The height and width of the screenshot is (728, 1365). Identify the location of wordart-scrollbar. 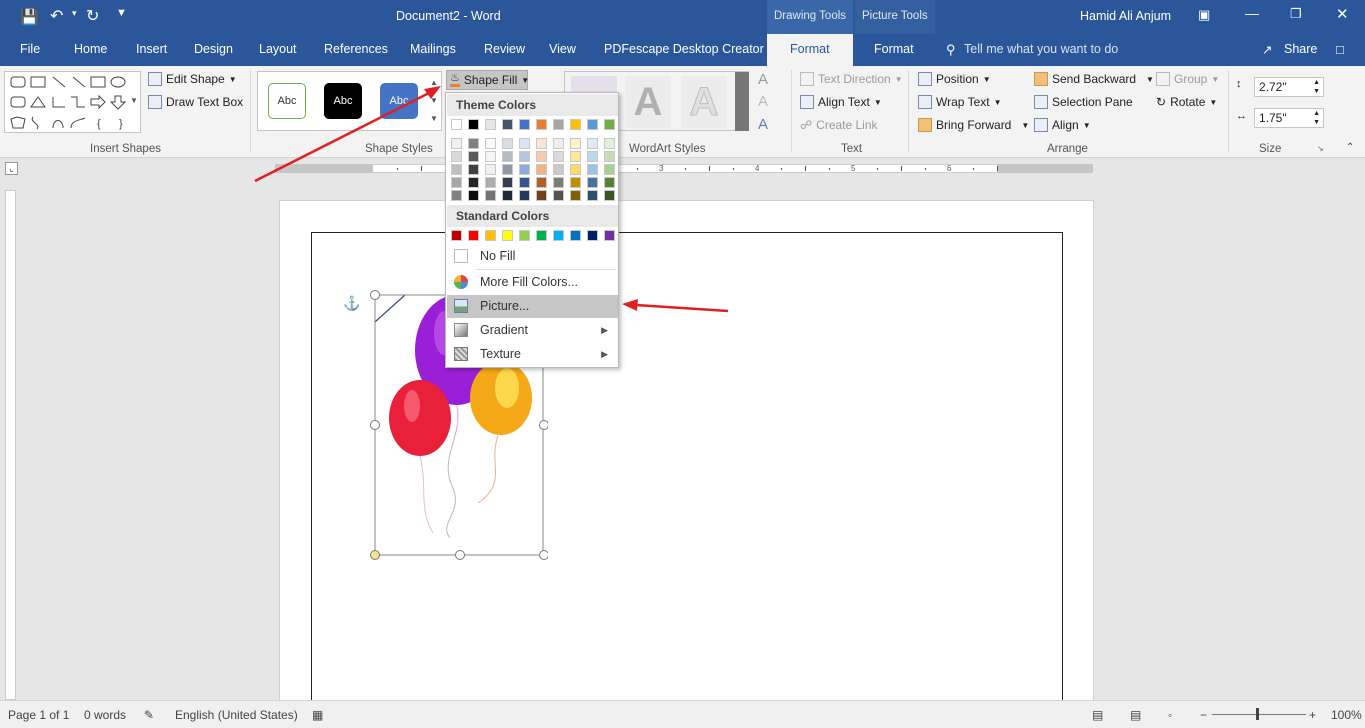
(742, 101).